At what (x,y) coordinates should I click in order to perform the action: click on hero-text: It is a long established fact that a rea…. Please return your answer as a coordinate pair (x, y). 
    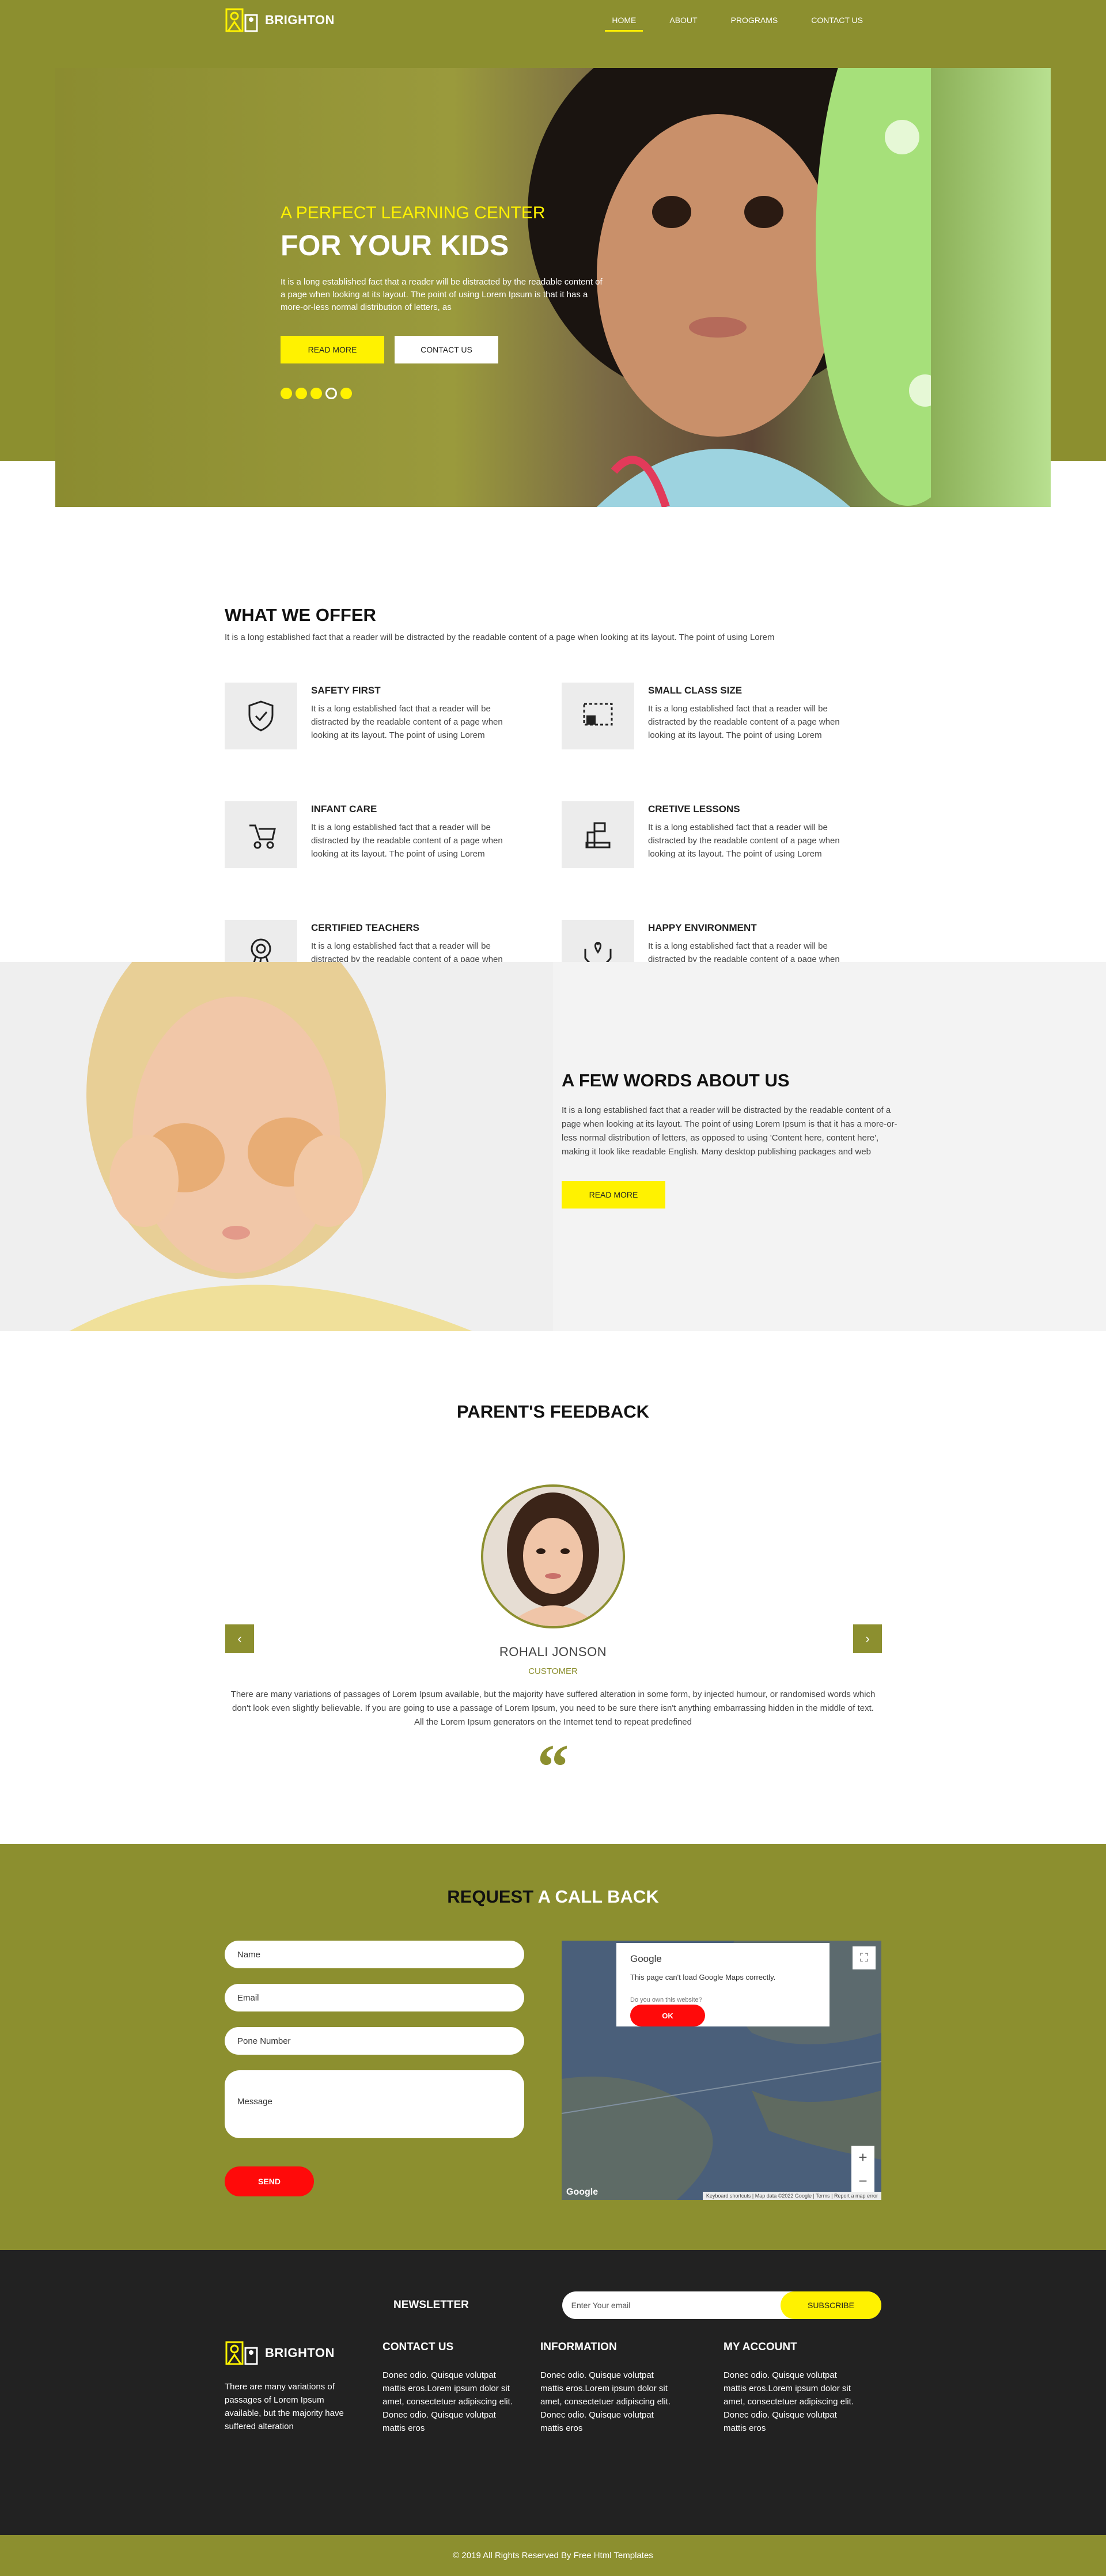
    Looking at the image, I should click on (442, 294).